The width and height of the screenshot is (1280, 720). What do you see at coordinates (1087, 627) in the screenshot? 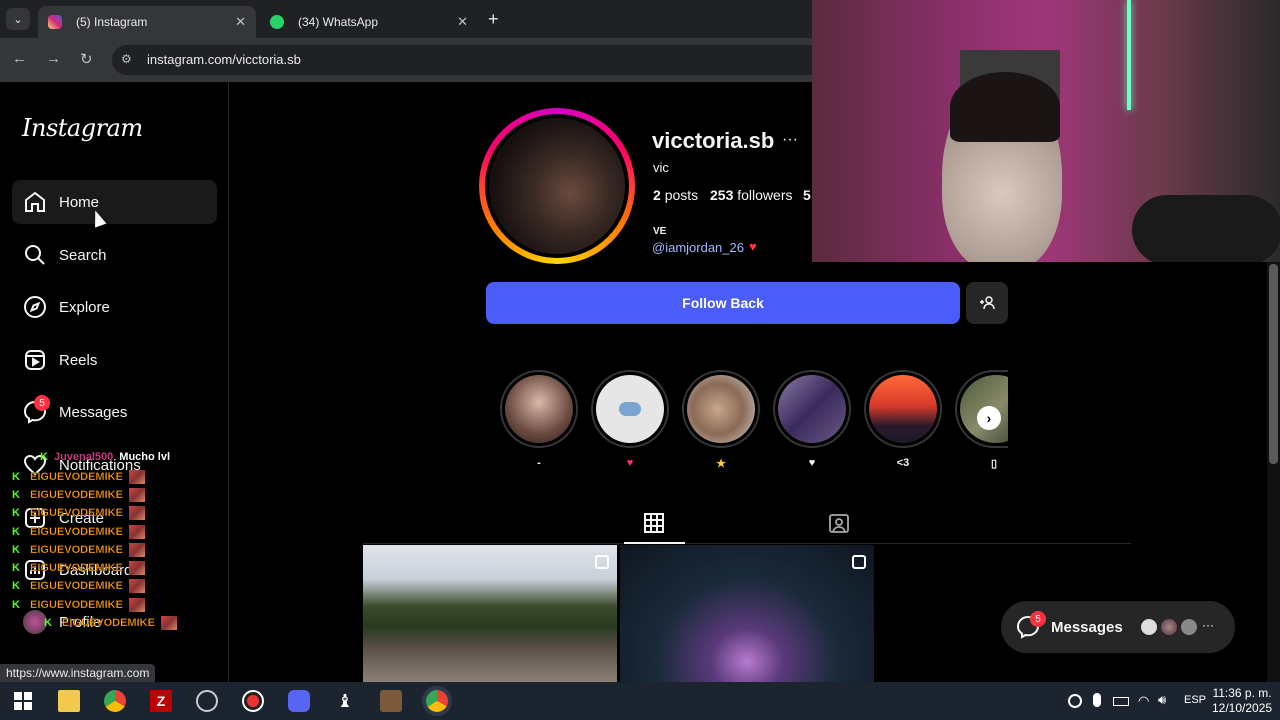
I see `messages-pill-label: Messages` at bounding box center [1087, 627].